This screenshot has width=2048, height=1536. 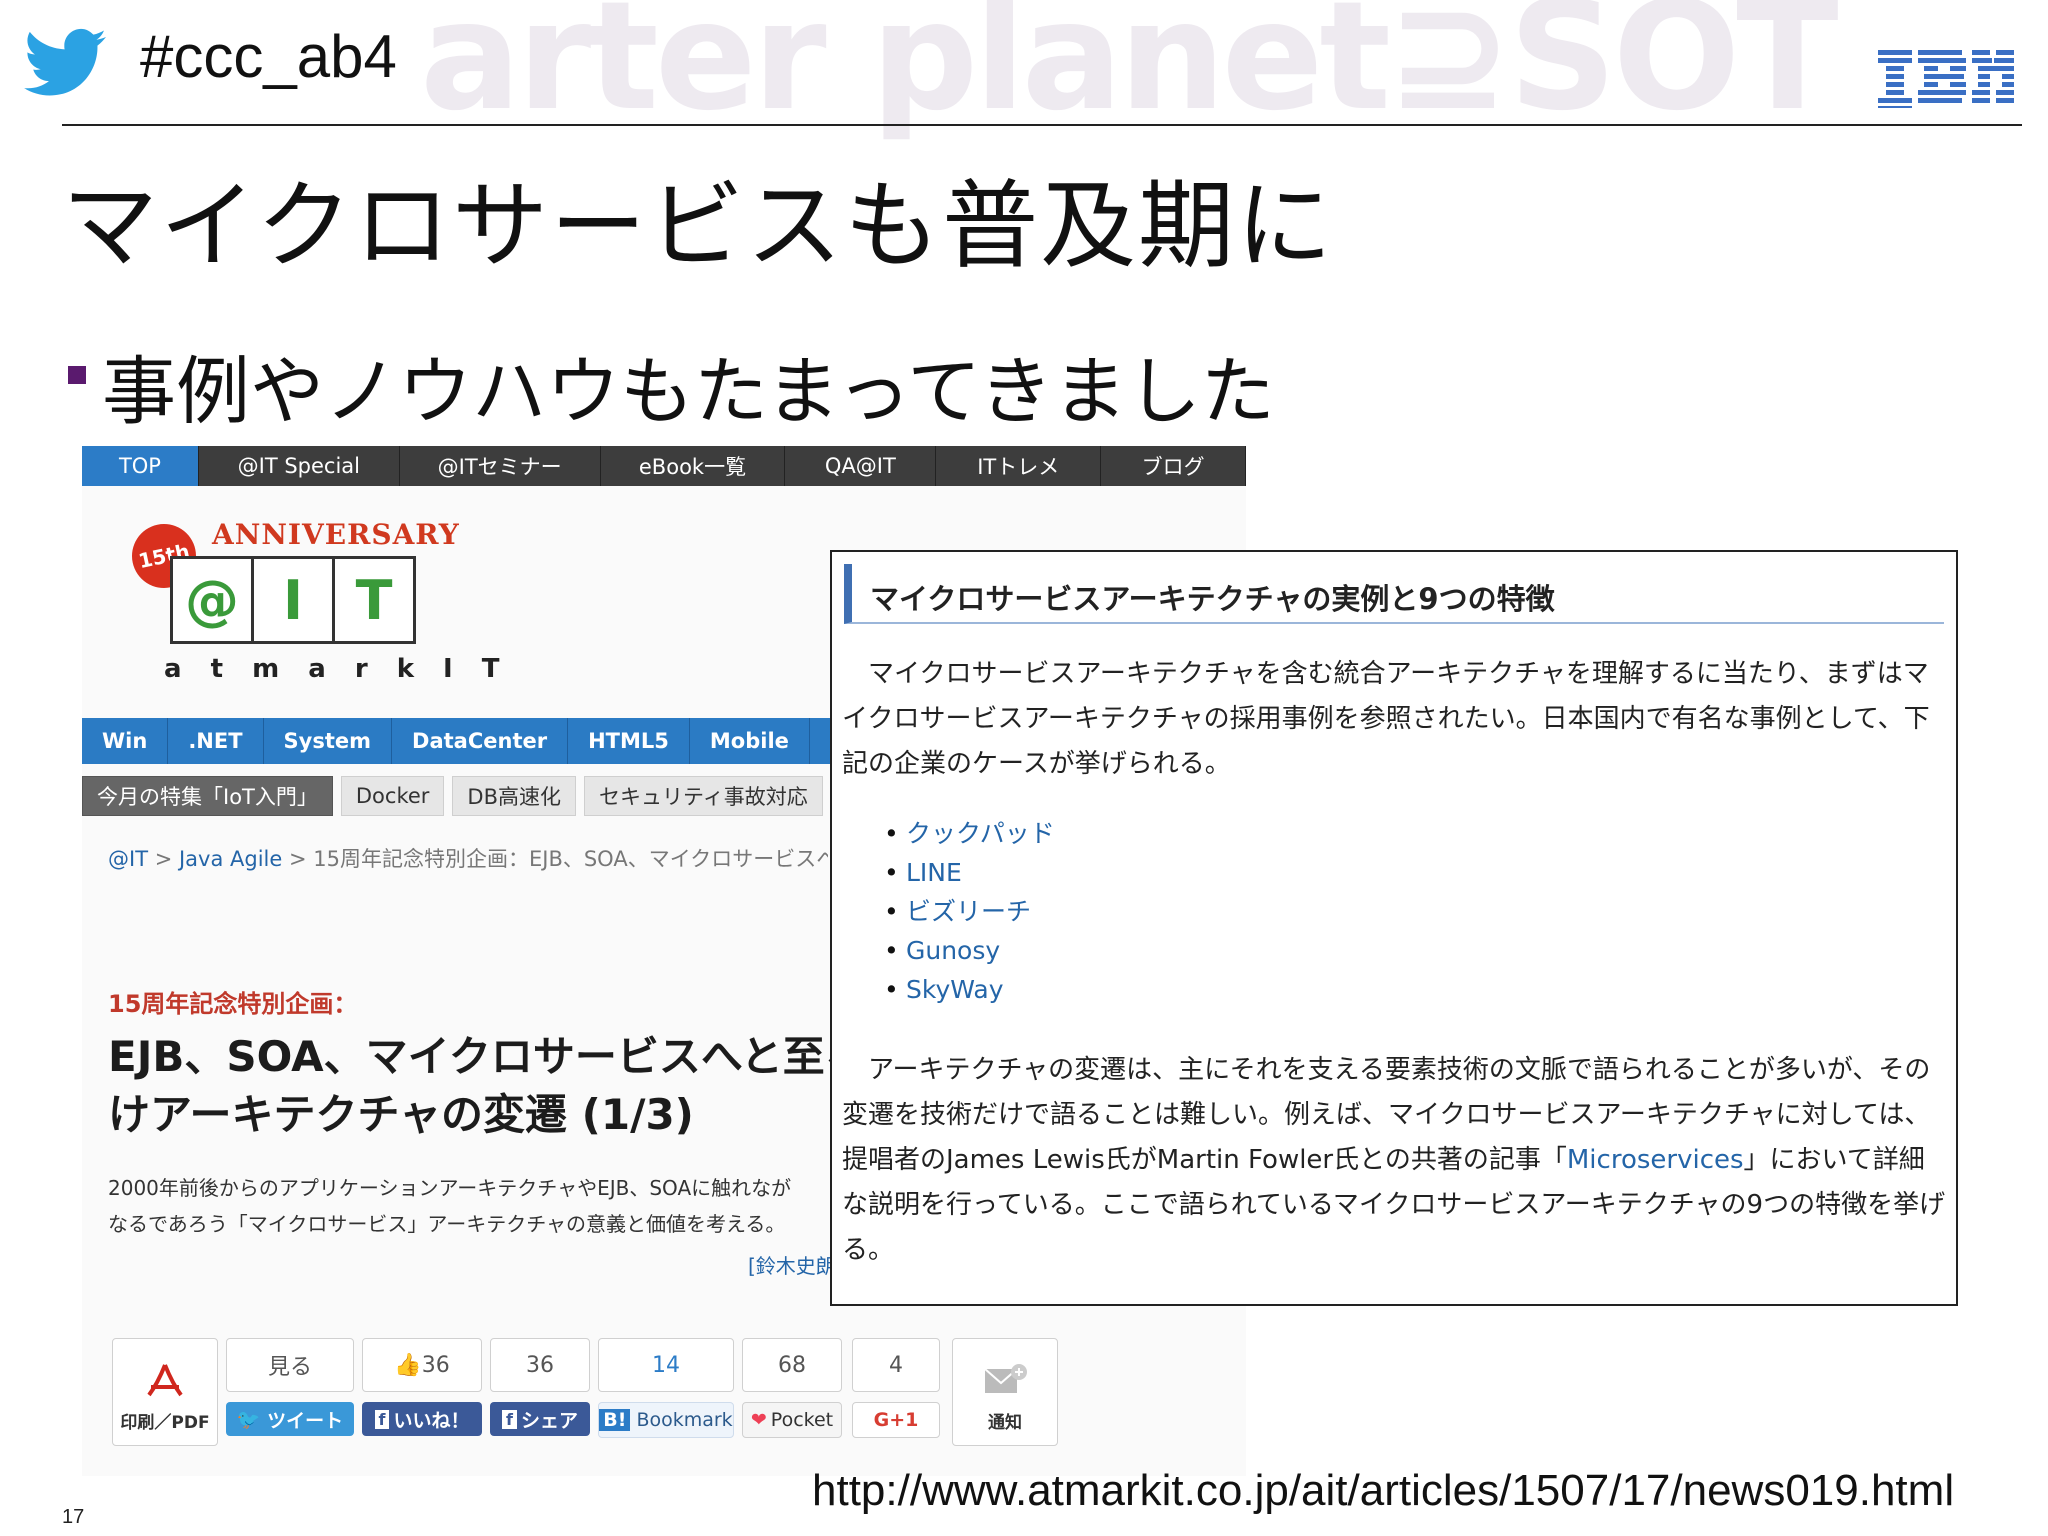 I want to click on pocket-button: ❤ Pocket, so click(x=792, y=1420).